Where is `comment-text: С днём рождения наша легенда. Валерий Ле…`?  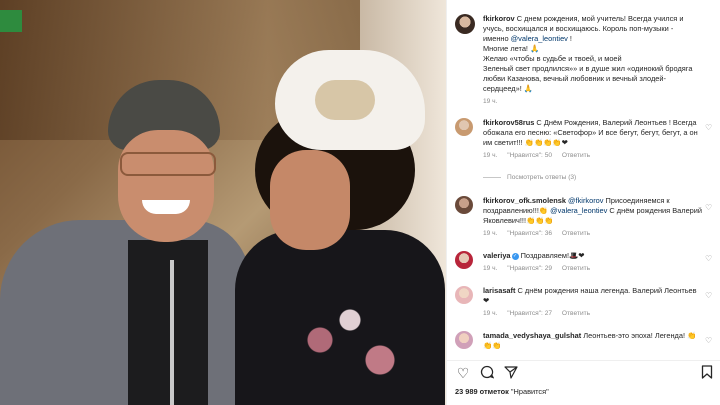
comment-text: С днём рождения наша легенда. Валерий Ле… is located at coordinates (590, 295).